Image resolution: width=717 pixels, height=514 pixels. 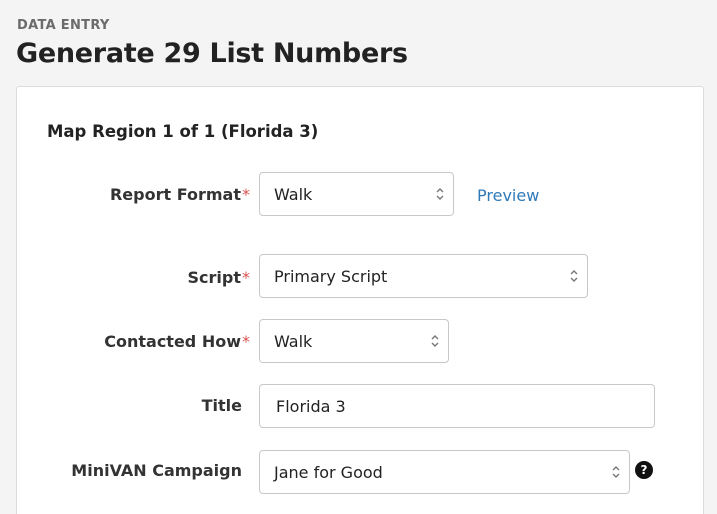 I want to click on minivan-campaign-label-text: MiniVAN Campaign, so click(x=156, y=470).